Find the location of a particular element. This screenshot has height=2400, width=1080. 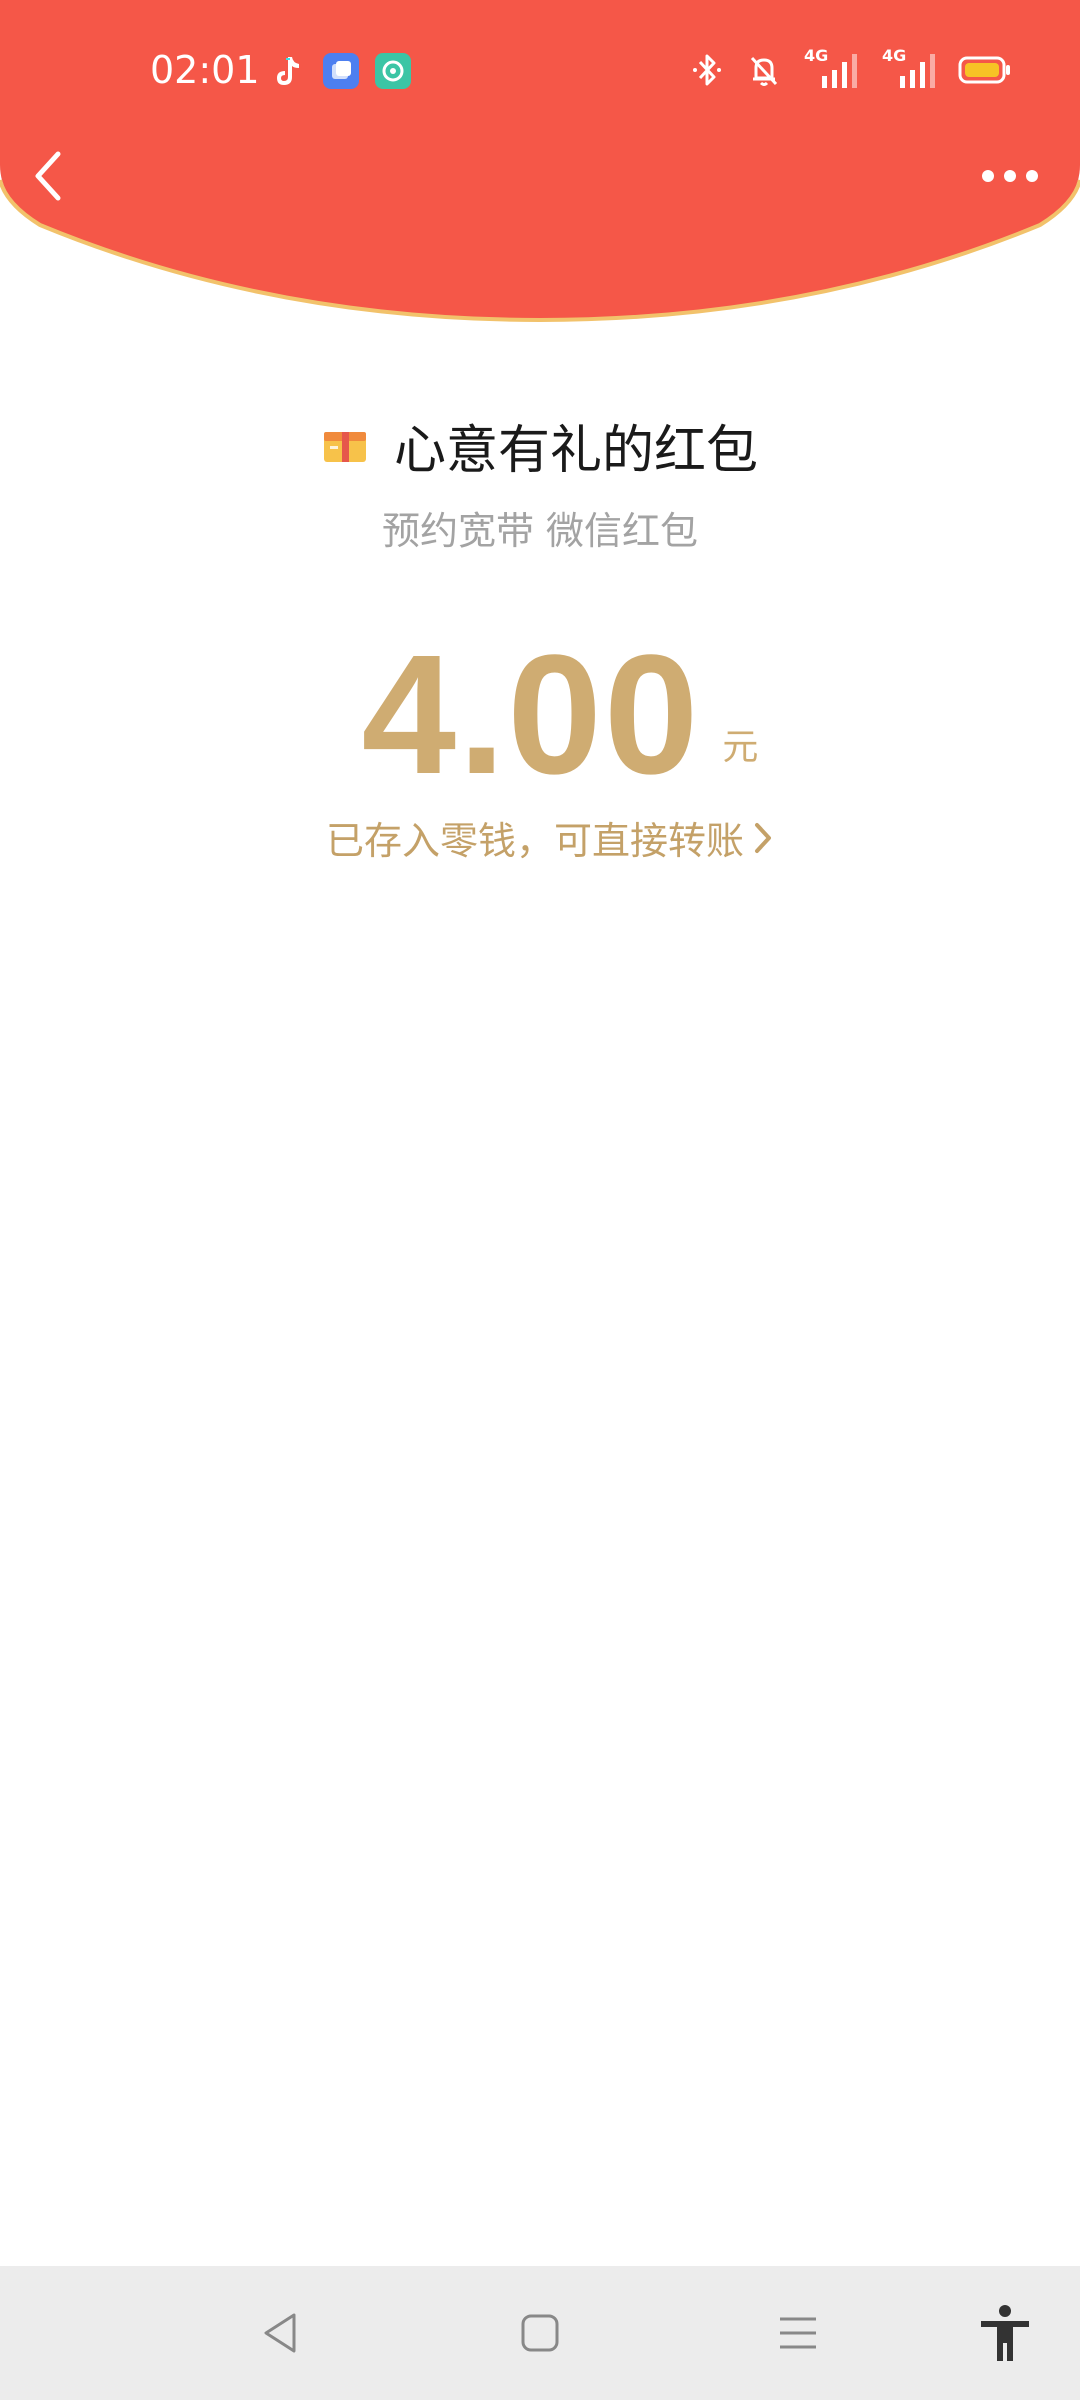

more-dots-icon is located at coordinates (1010, 176).